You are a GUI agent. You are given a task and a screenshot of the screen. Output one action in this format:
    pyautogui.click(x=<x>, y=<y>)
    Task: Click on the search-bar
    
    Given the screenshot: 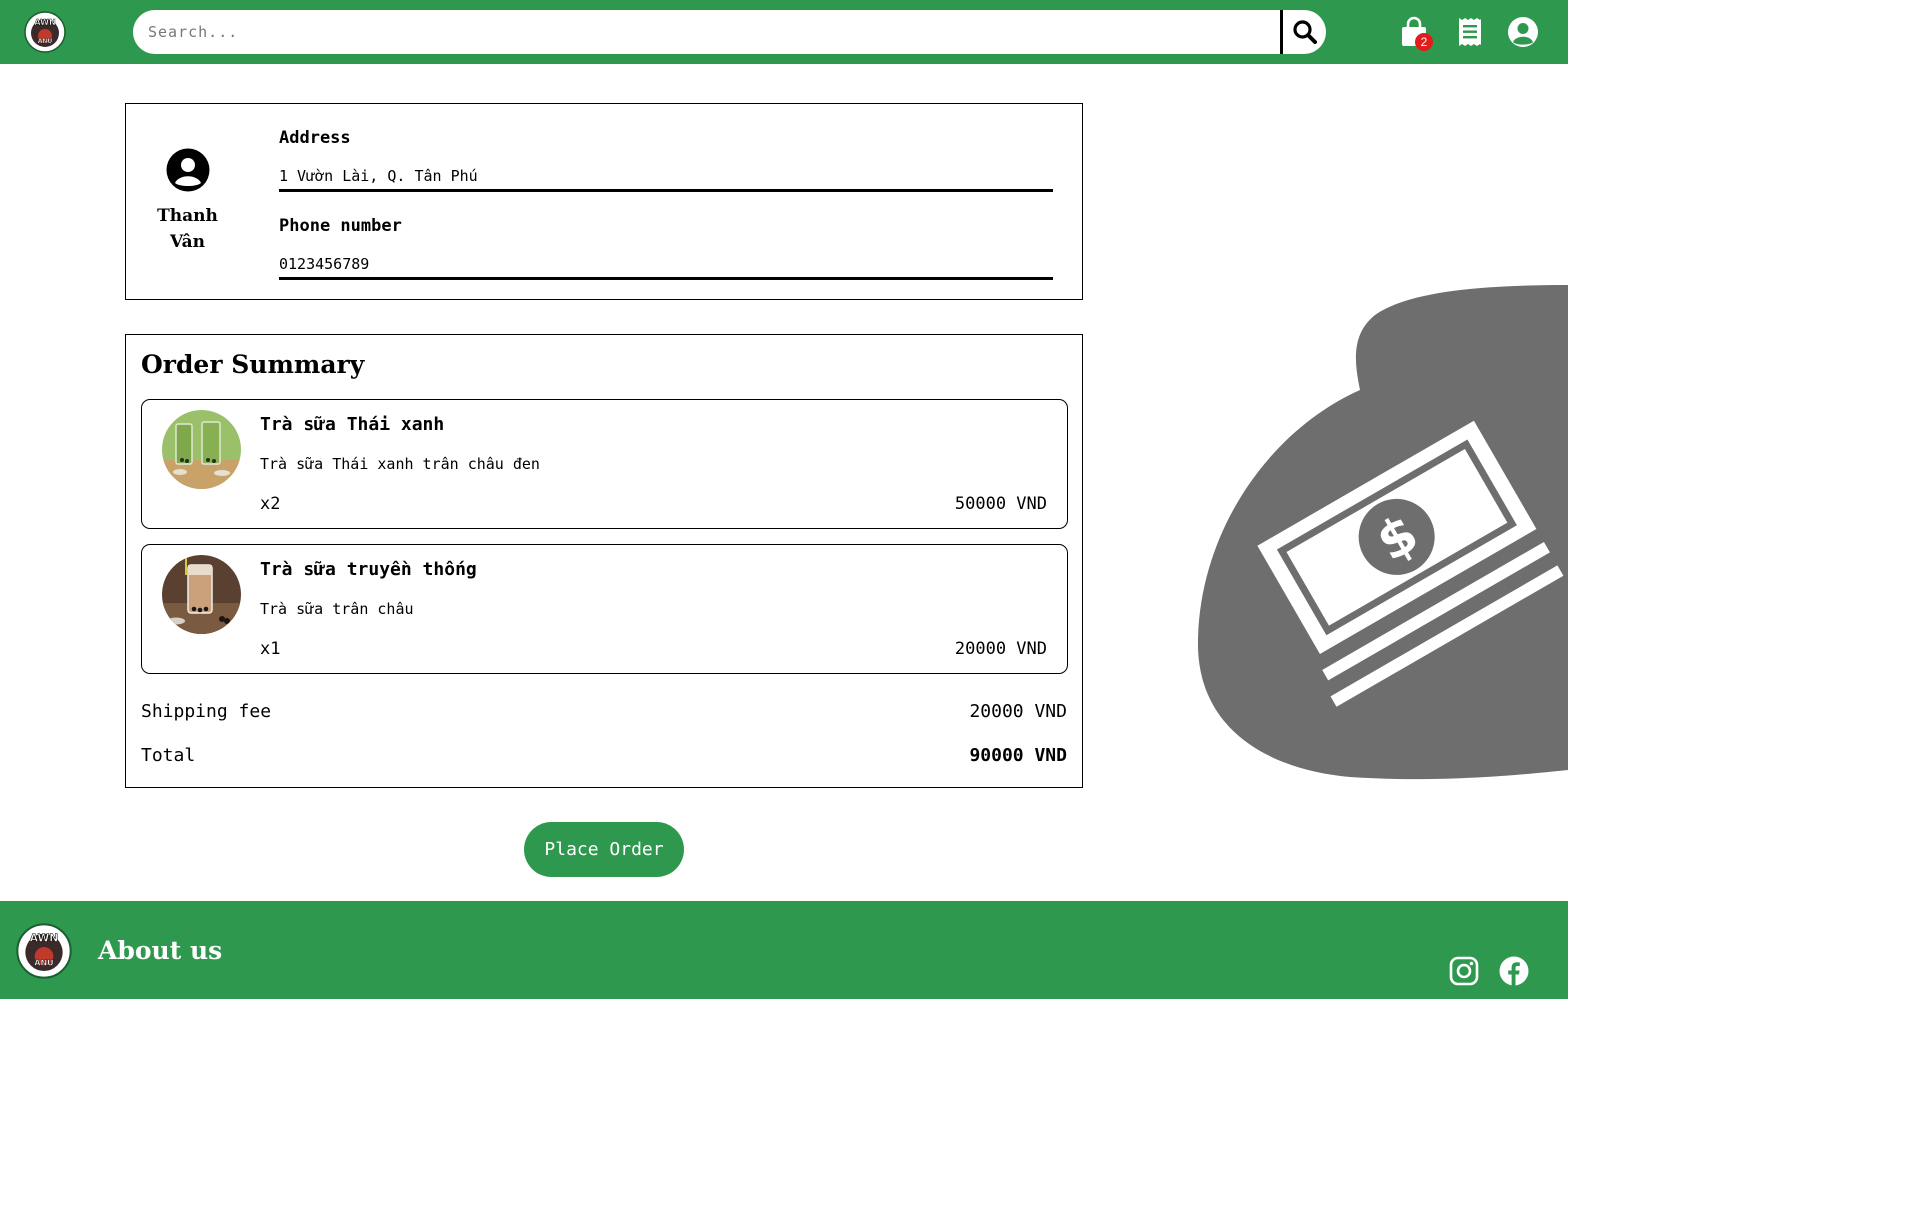 What is the action you would take?
    pyautogui.click(x=729, y=32)
    